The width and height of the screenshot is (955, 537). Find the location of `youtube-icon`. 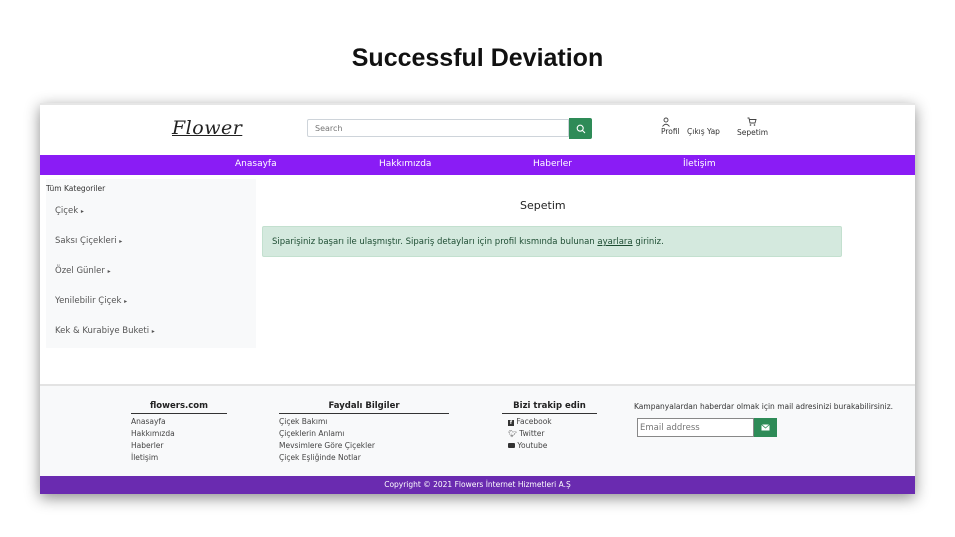

youtube-icon is located at coordinates (511, 445).